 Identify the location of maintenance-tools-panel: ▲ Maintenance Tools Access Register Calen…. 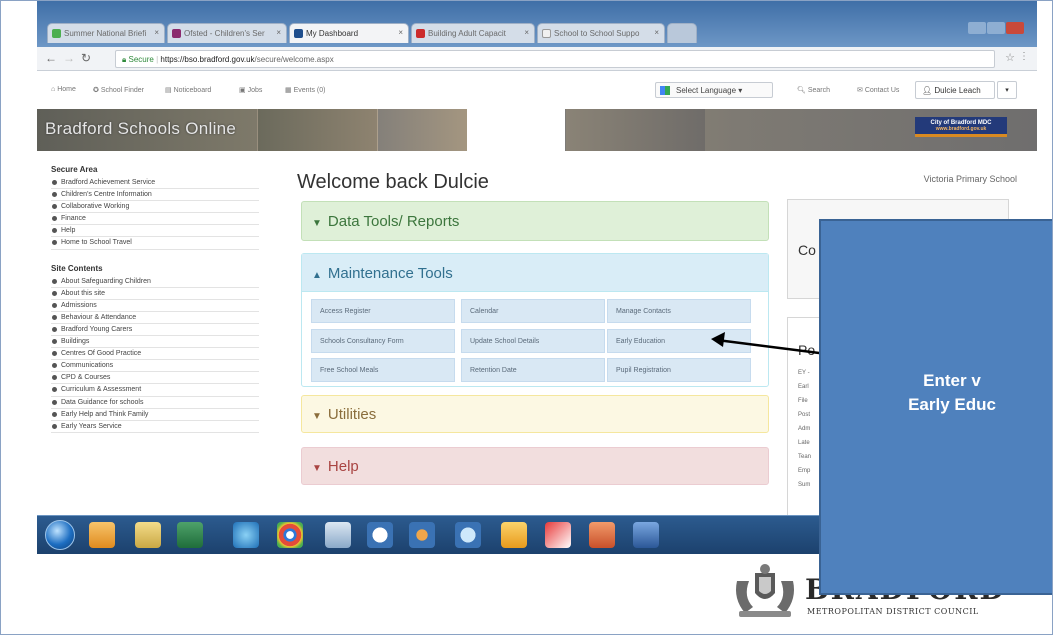
(535, 320).